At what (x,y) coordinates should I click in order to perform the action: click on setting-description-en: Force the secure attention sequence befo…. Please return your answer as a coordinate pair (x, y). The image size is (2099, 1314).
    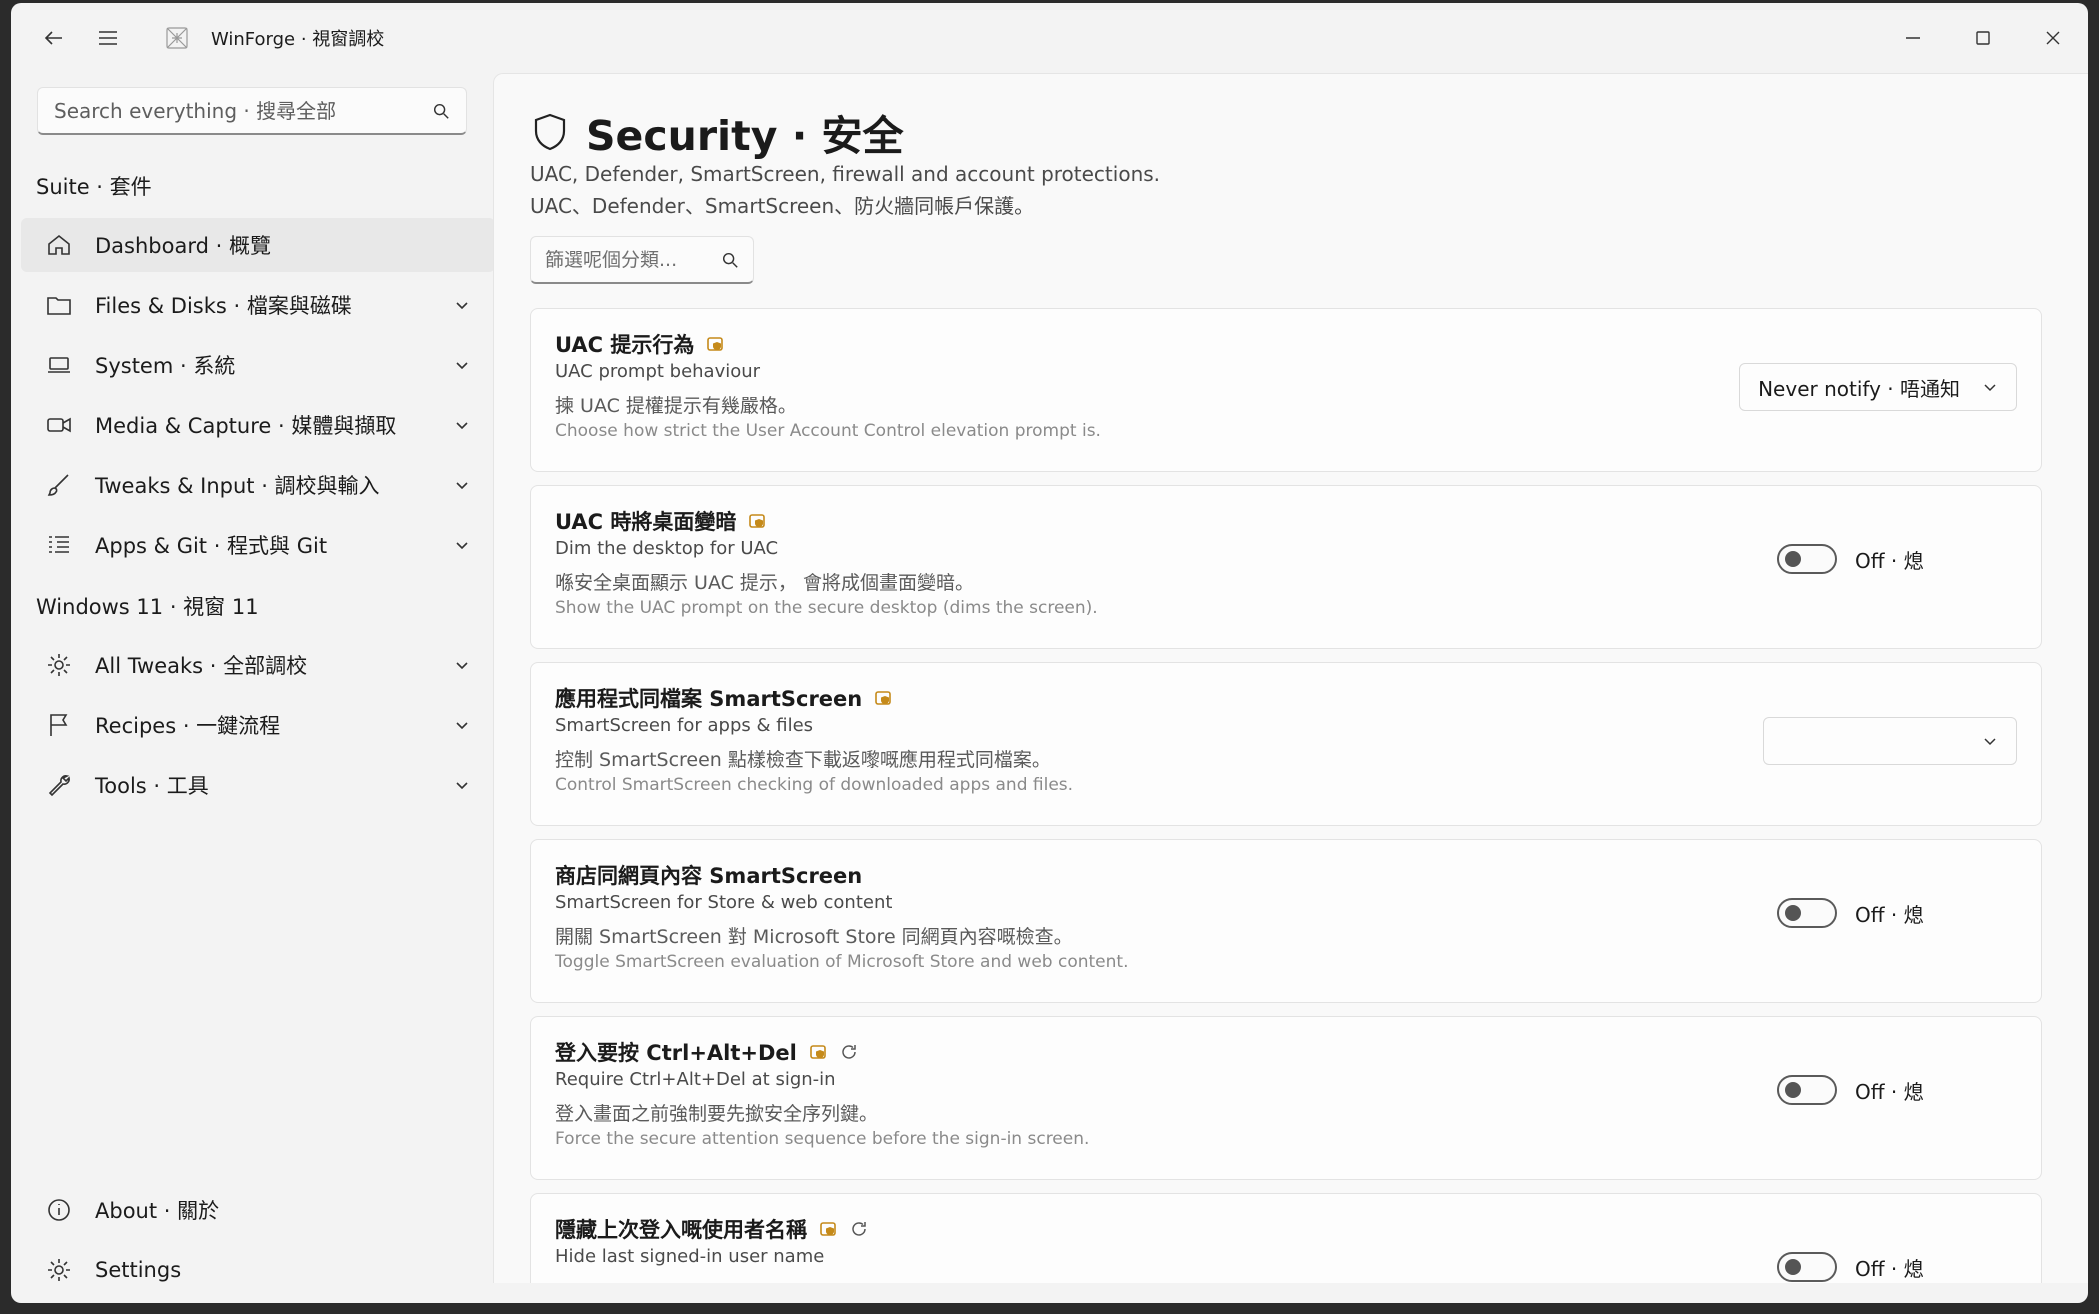
    Looking at the image, I should click on (822, 1139).